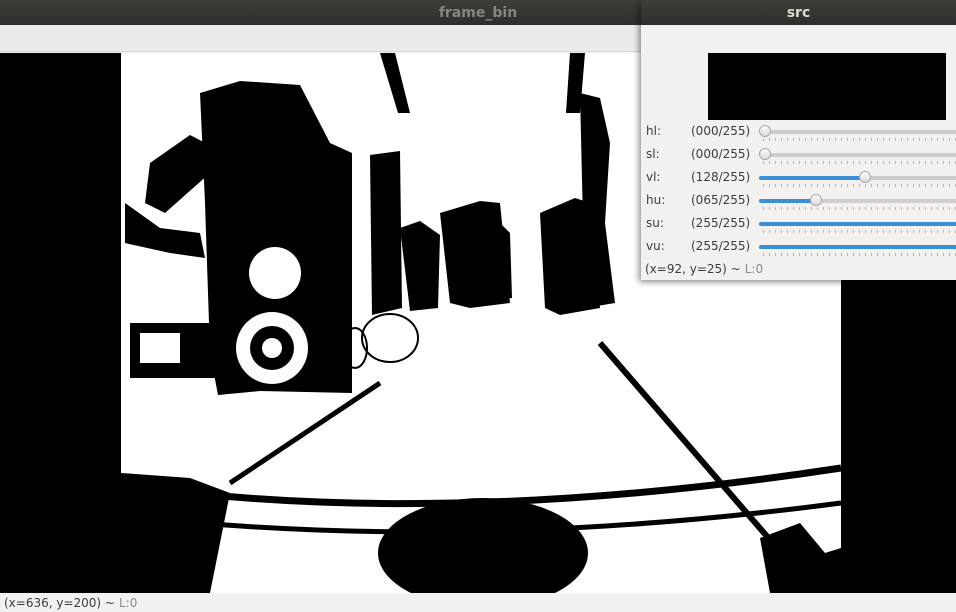 The width and height of the screenshot is (956, 612). Describe the element at coordinates (655, 223) in the screenshot. I see `trackbar-label: su:` at that location.